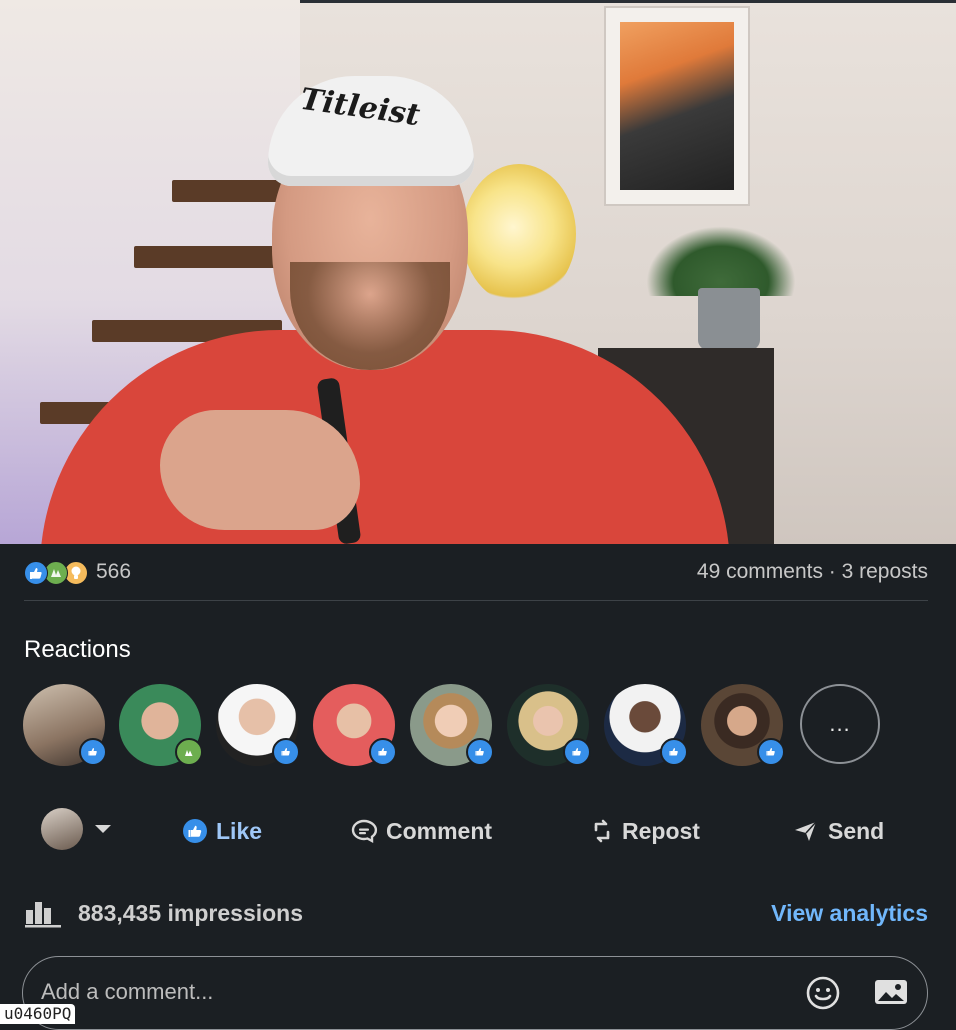  I want to click on comment-icon, so click(364, 831).